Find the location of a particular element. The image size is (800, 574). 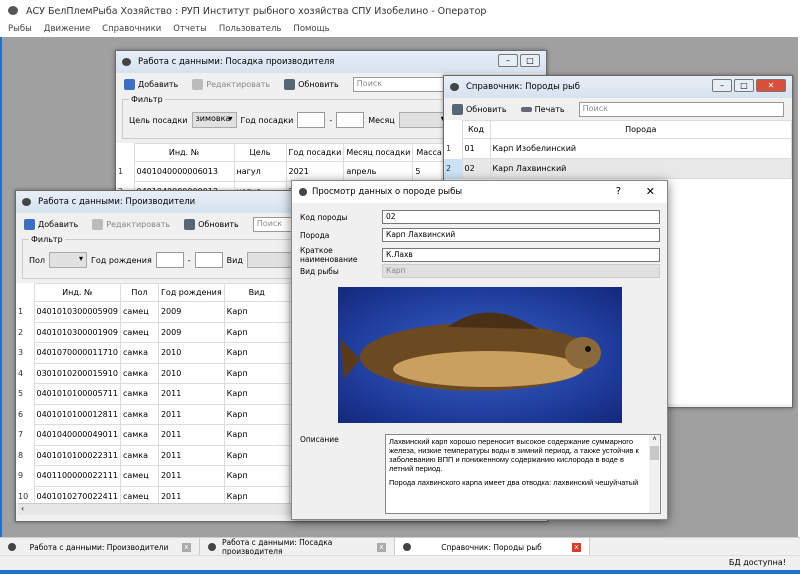

carp-image is located at coordinates (470, 351).